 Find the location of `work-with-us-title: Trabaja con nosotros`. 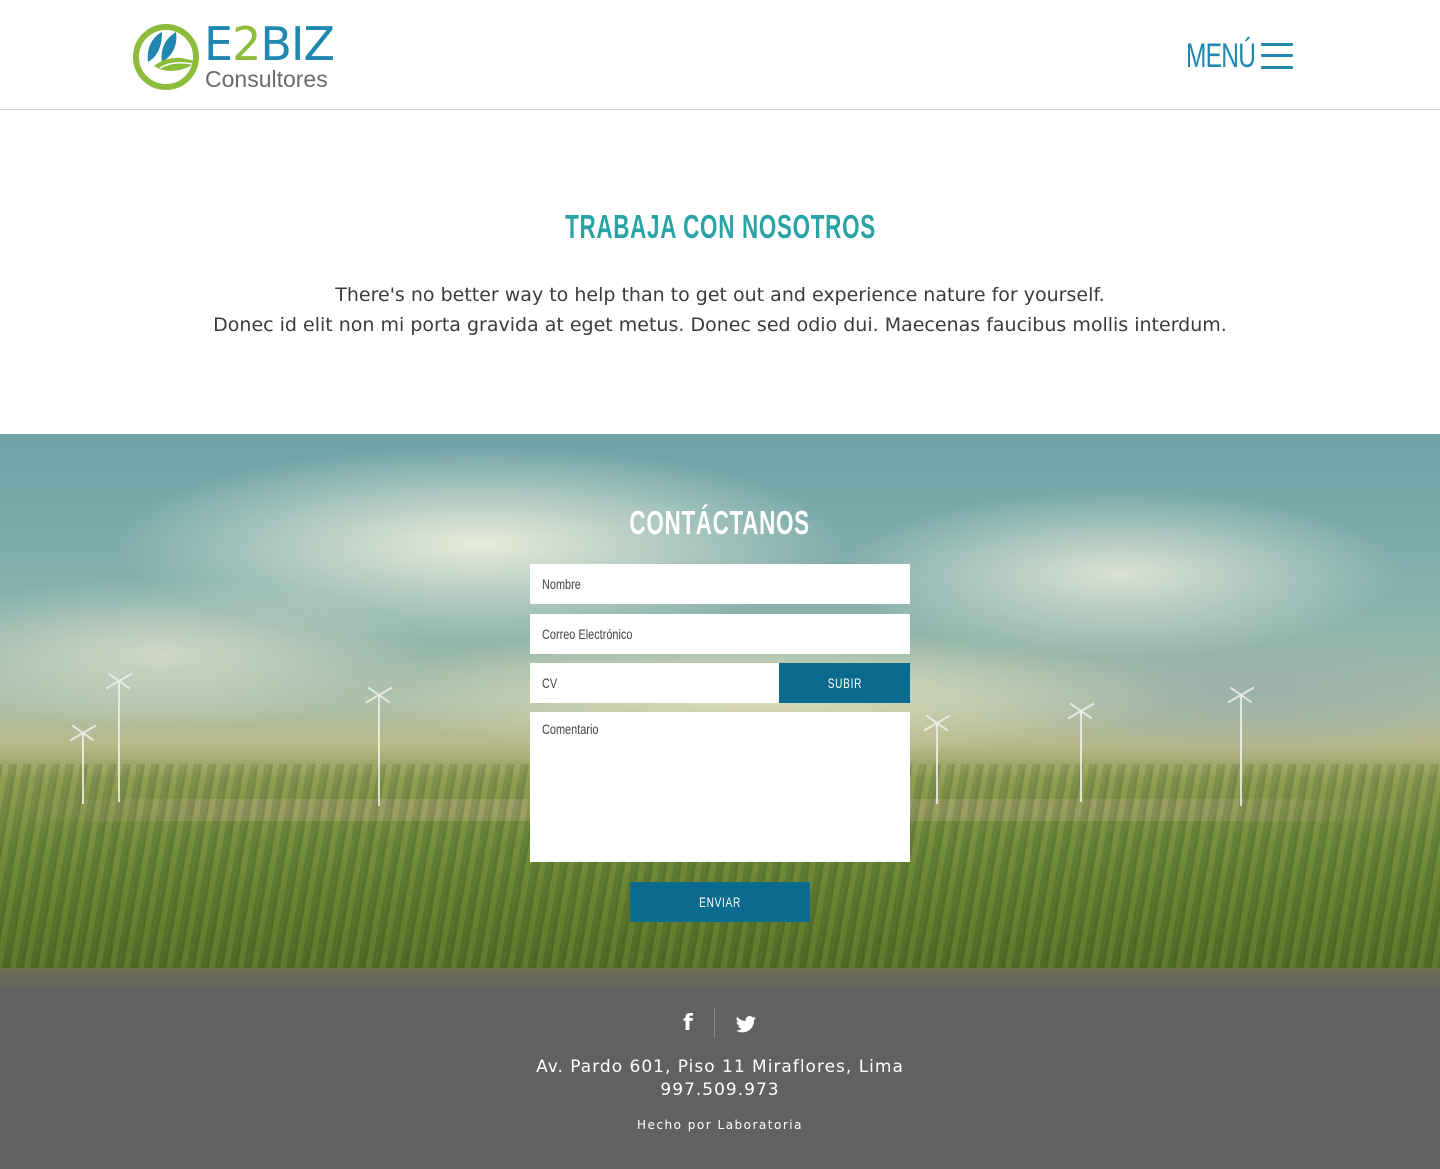

work-with-us-title: Trabaja con nosotros is located at coordinates (720, 226).